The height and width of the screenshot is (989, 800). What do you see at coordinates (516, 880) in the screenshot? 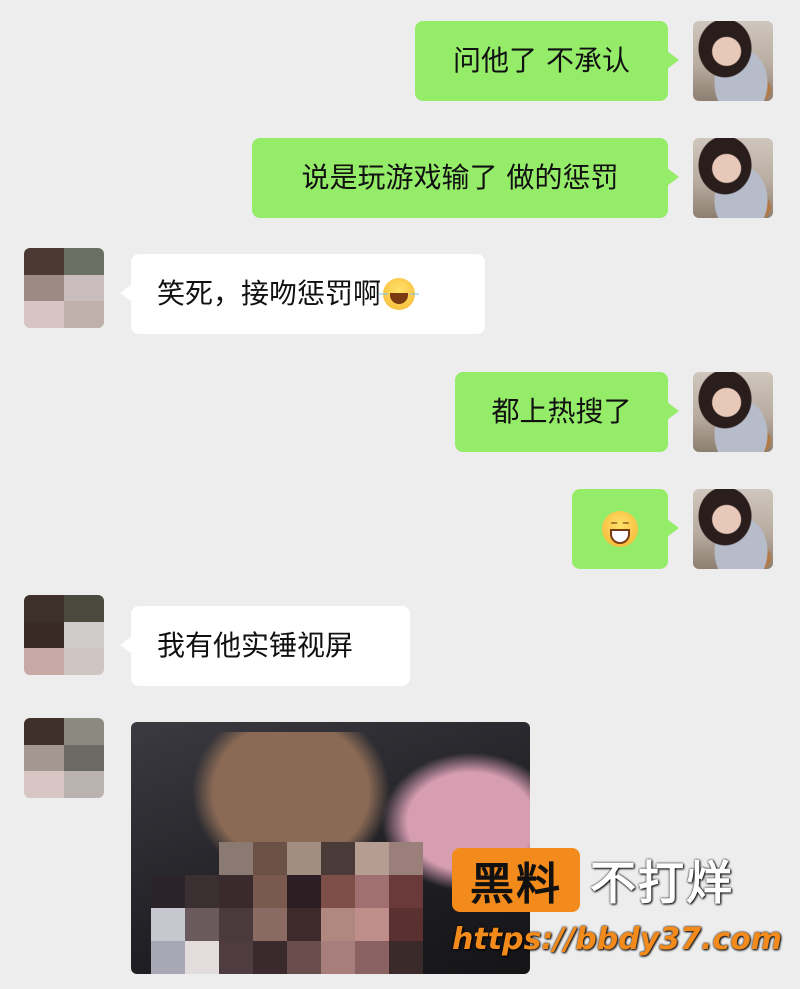
I see `watermark-badge: 黑料` at bounding box center [516, 880].